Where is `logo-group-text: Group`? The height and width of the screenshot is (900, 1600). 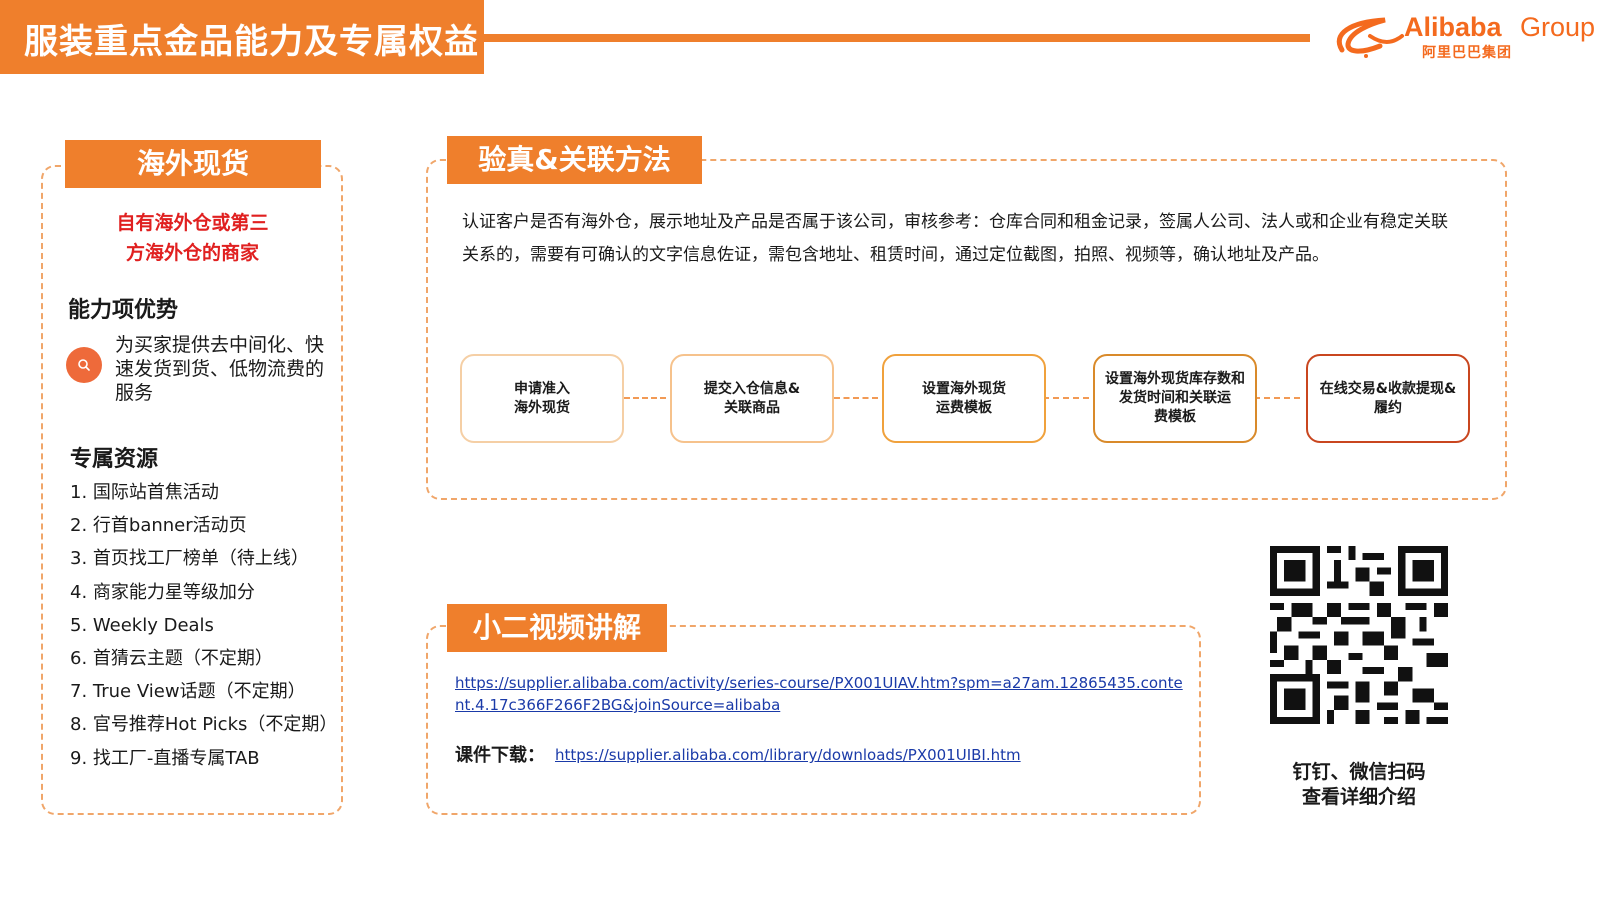 logo-group-text: Group is located at coordinates (1558, 27).